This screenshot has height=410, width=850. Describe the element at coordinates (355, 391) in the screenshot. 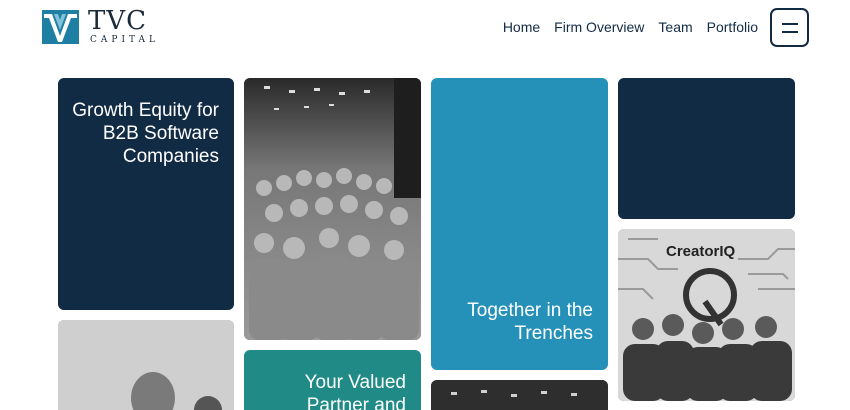

I see `valued-partner-heading: Your Valued Partner and` at that location.